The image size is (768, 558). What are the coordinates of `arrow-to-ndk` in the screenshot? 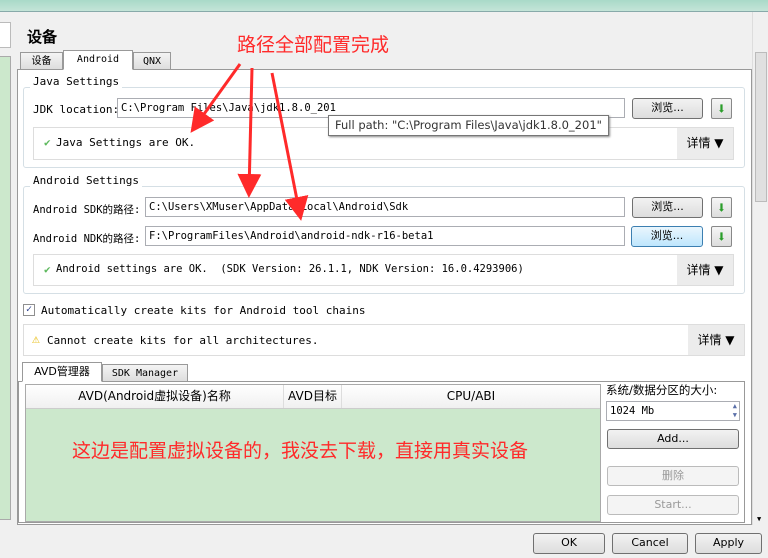 It's located at (289, 146).